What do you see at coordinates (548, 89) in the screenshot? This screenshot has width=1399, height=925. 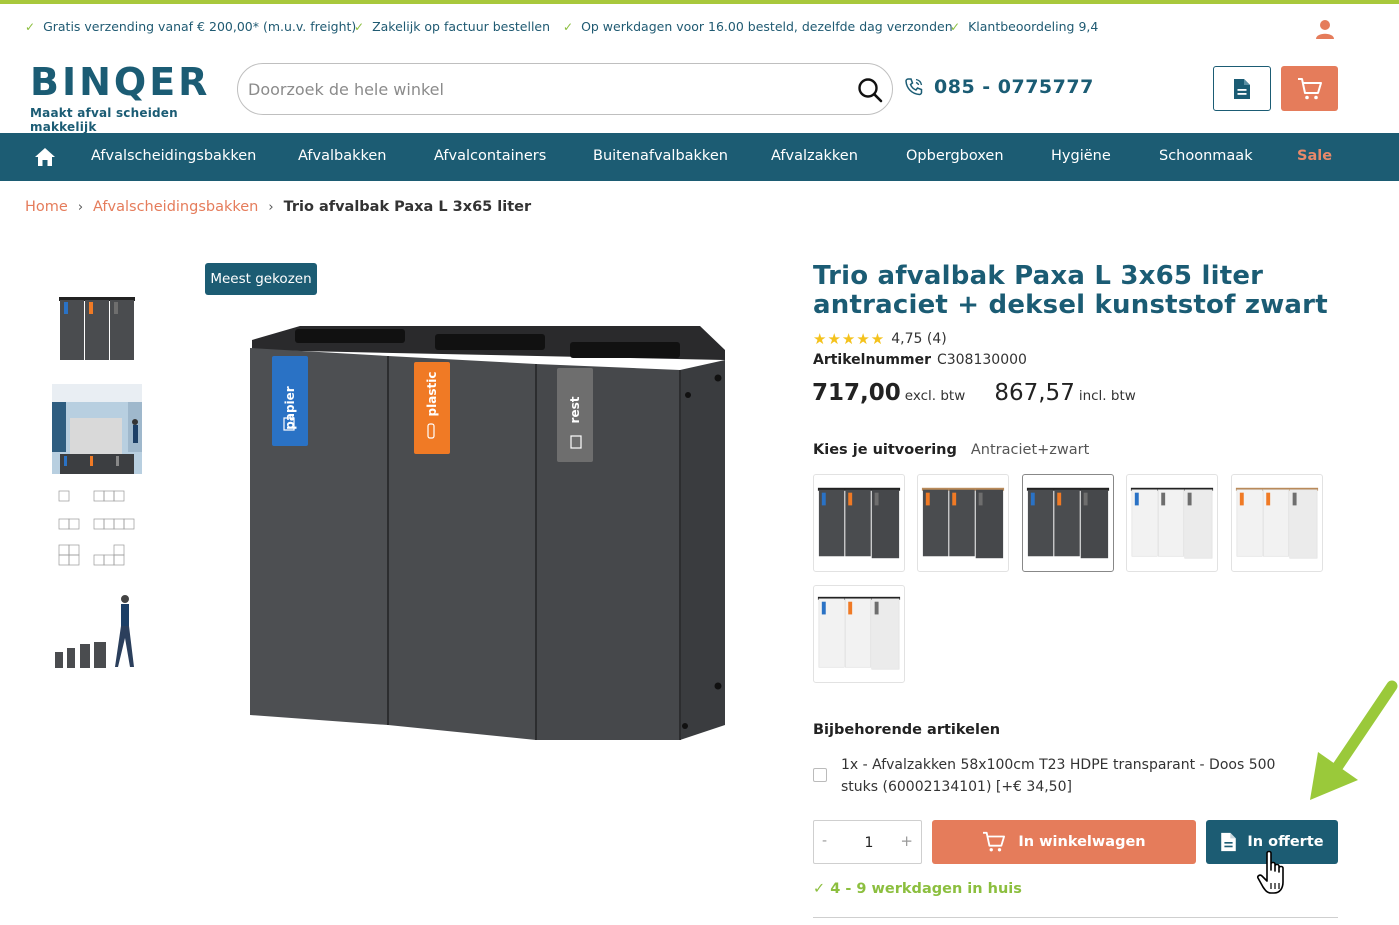 I see `search-input` at bounding box center [548, 89].